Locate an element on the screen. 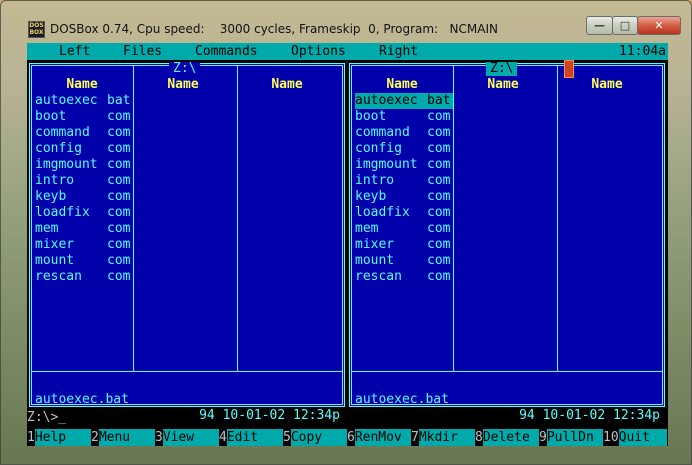 This screenshot has width=692, height=465. function-key-renmov: 6RenMov is located at coordinates (379, 437).